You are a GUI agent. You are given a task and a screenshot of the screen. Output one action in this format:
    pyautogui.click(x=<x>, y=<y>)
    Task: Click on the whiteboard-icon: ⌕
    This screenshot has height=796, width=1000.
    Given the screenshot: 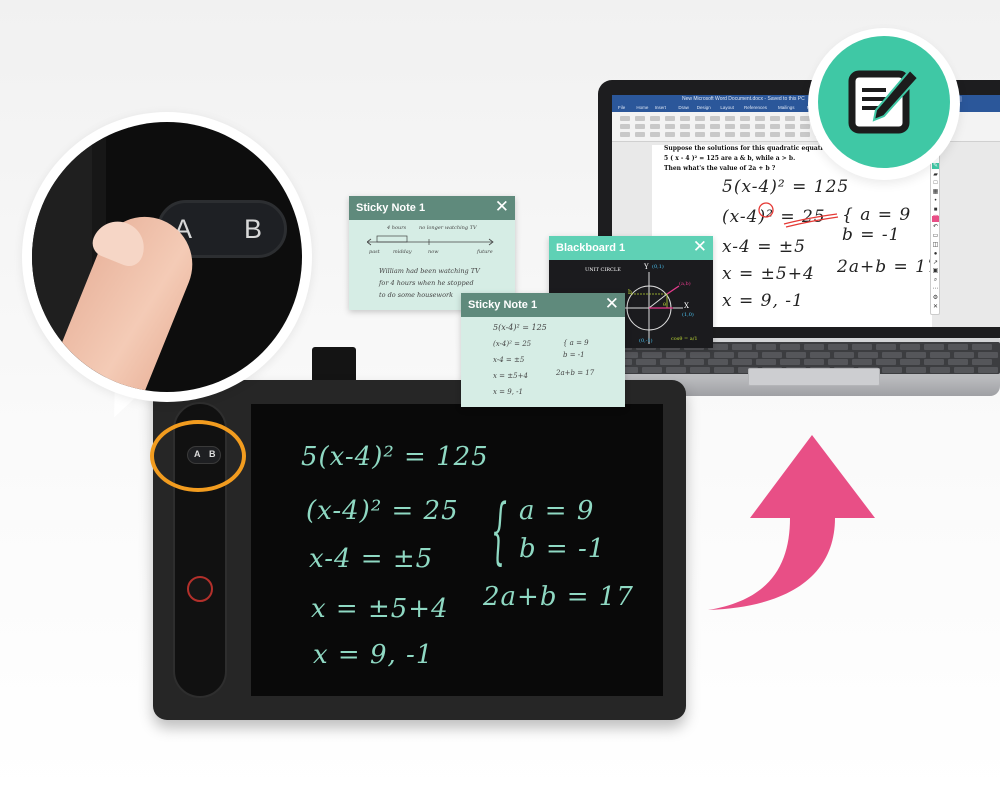 What is the action you would take?
    pyautogui.click(x=935, y=280)
    